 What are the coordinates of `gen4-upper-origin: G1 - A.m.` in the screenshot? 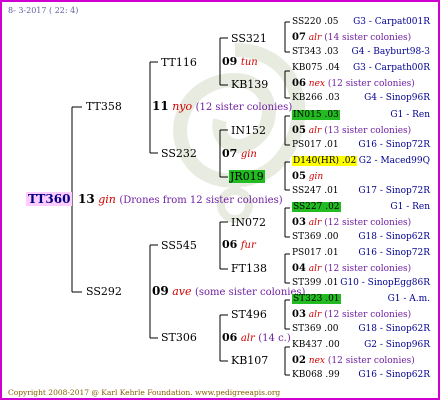 It's located at (408, 299).